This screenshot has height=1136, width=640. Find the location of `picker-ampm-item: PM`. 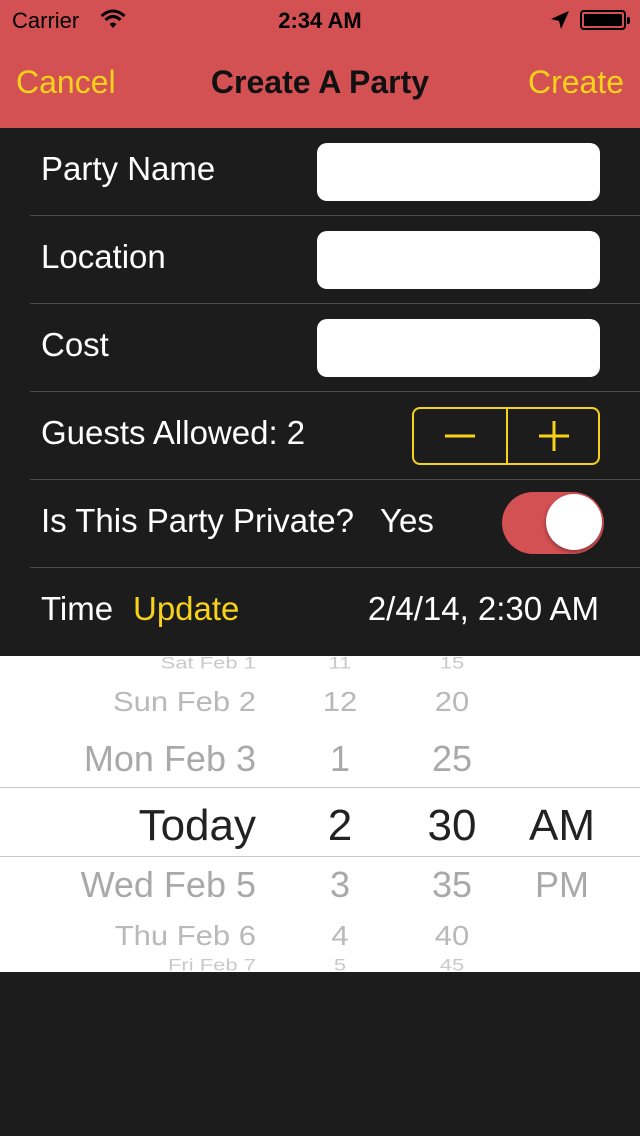

picker-ampm-item: PM is located at coordinates (562, 885).